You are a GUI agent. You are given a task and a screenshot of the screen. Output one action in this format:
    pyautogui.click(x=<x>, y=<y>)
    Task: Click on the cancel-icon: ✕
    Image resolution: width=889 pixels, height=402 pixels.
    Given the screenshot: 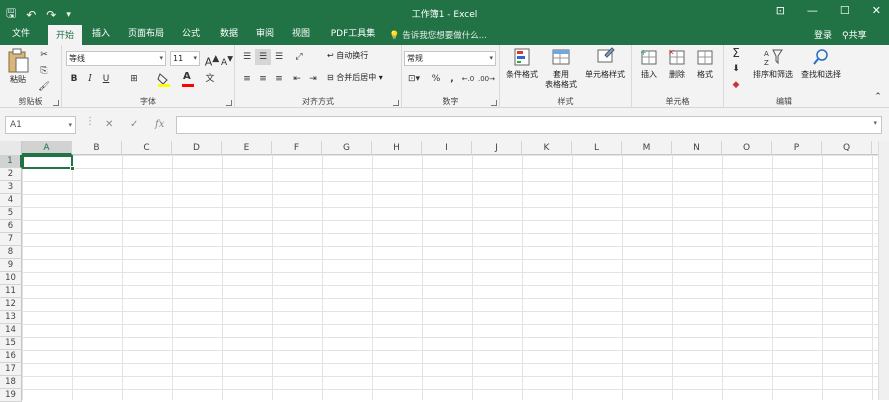 What is the action you would take?
    pyautogui.click(x=109, y=124)
    